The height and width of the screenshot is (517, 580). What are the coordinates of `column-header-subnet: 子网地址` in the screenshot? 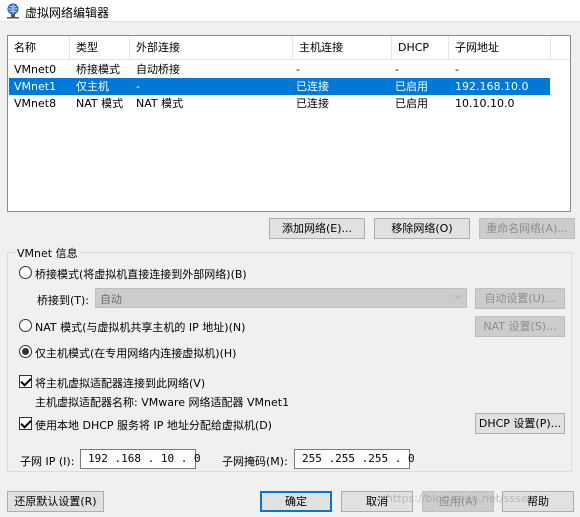 It's located at (500, 48).